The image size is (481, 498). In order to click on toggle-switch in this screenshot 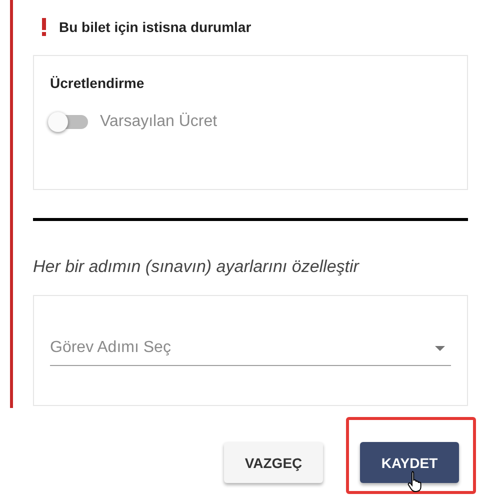, I will do `click(69, 122)`.